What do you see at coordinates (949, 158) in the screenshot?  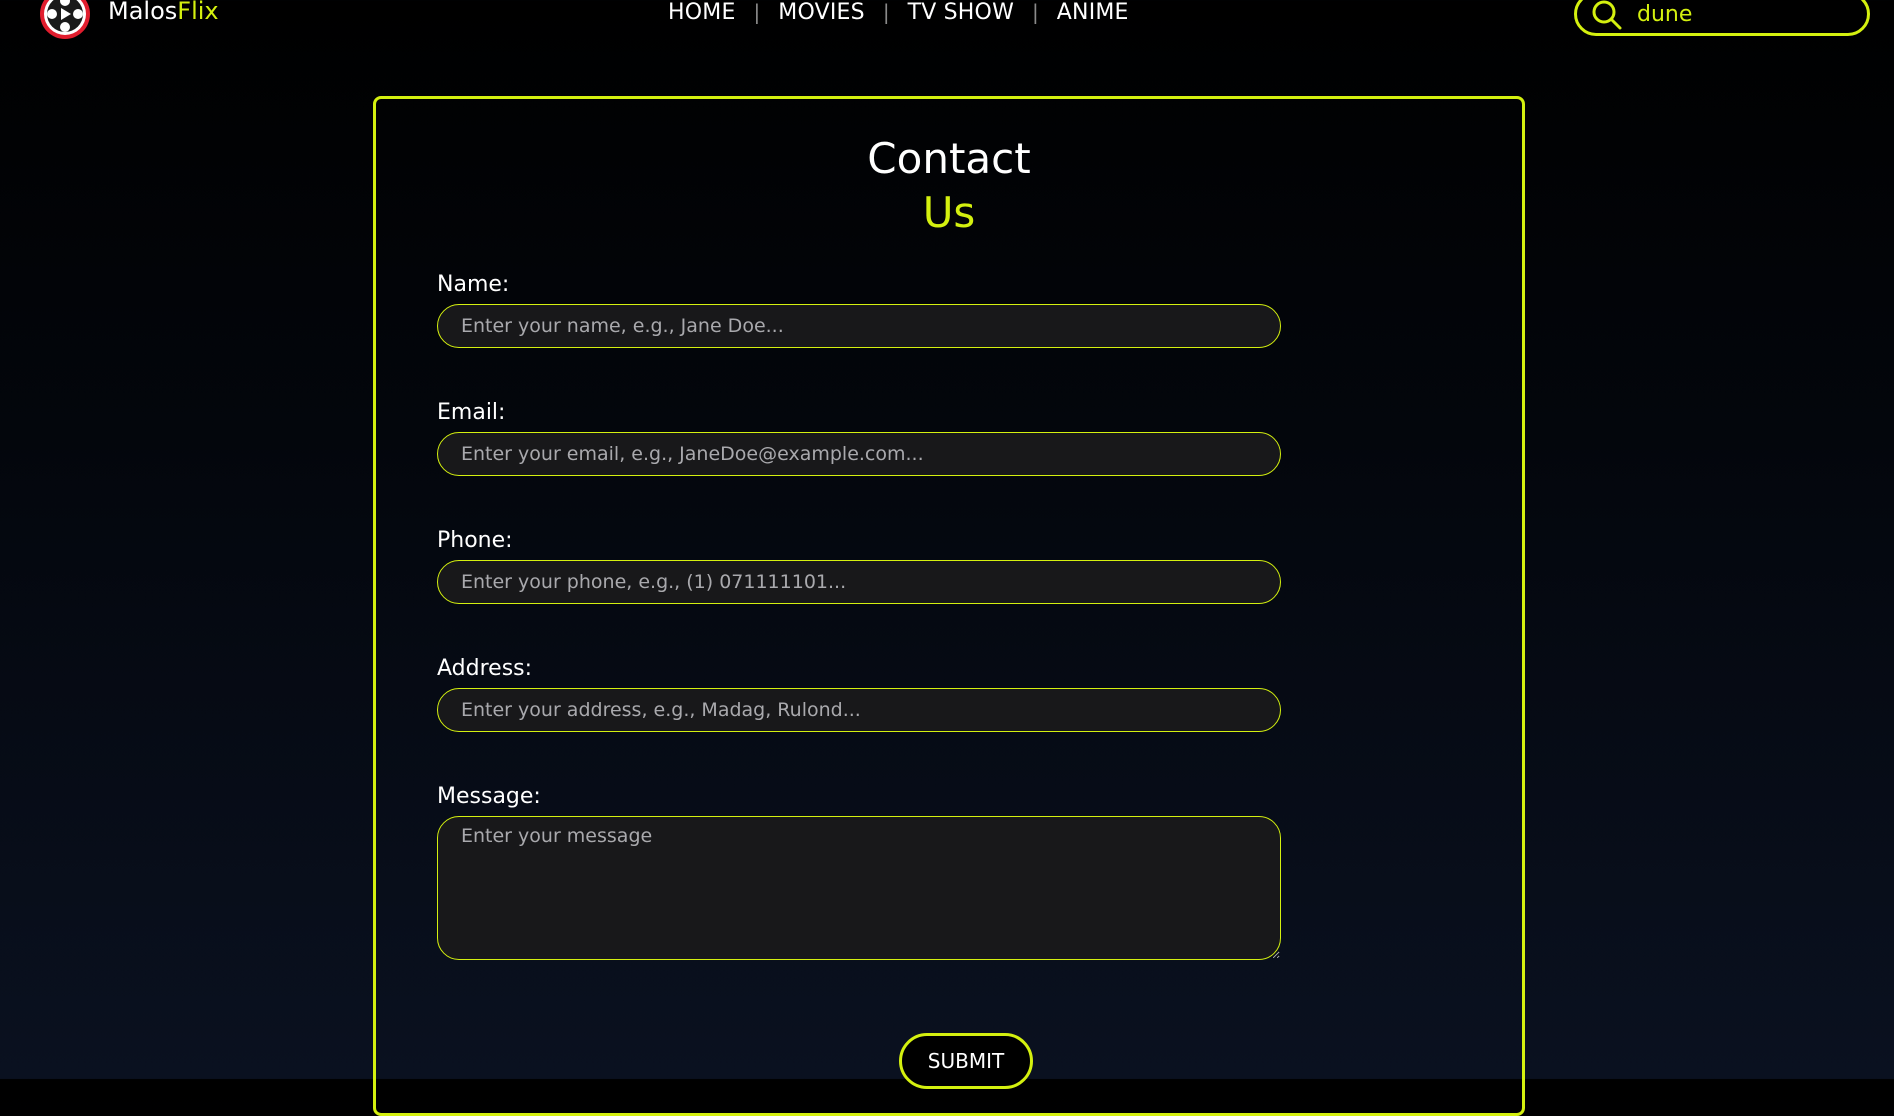 I see `page-title: Contact` at bounding box center [949, 158].